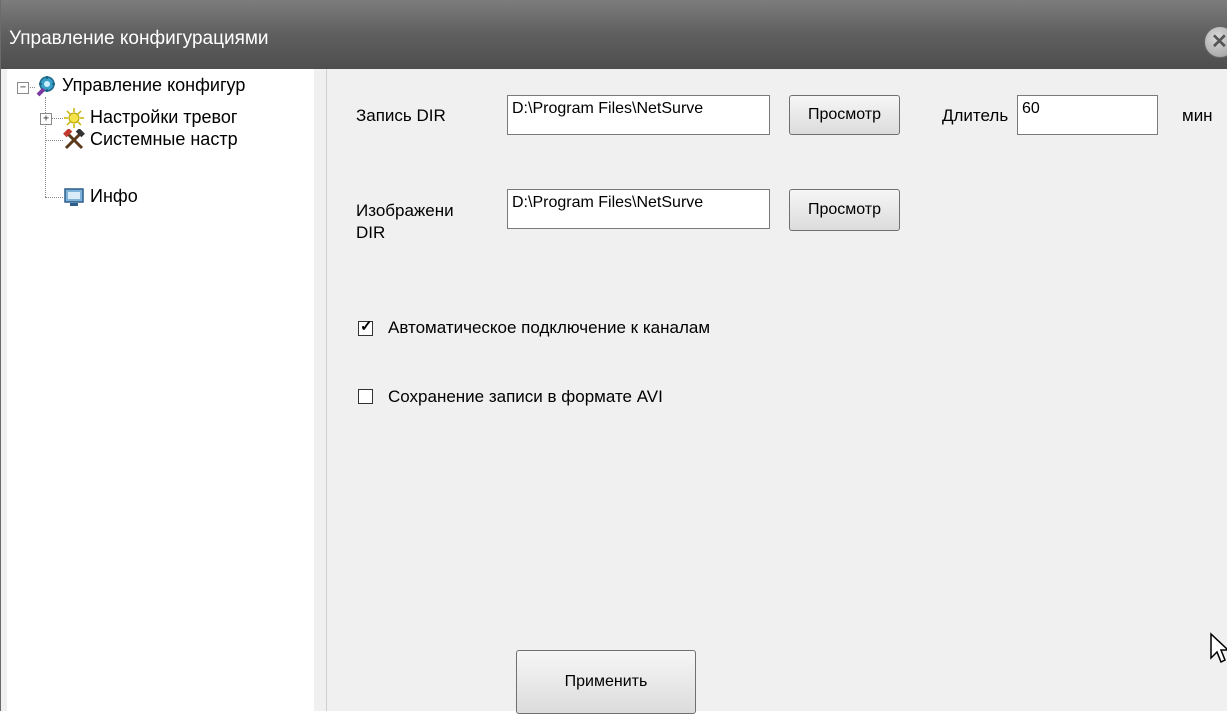 The width and height of the screenshot is (1227, 714). Describe the element at coordinates (74, 197) in the screenshot. I see `info-monitor-icon` at that location.